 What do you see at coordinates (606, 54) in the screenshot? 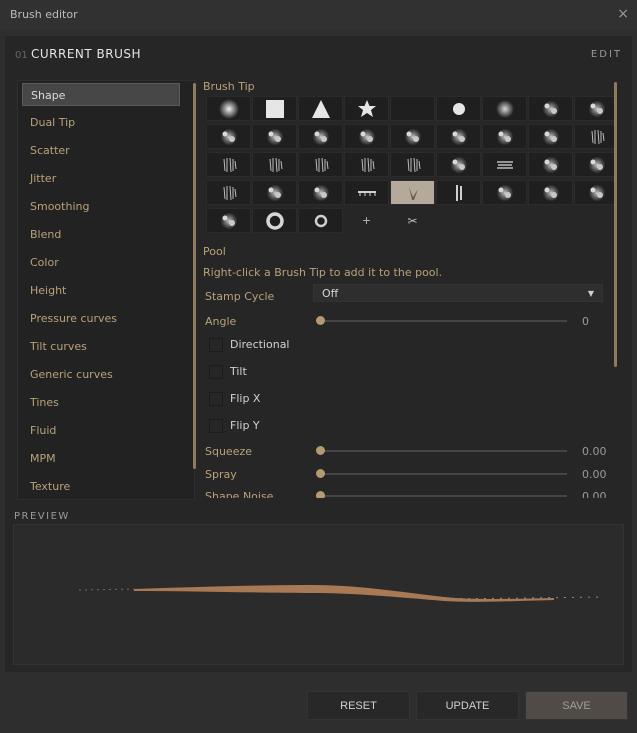
I see `edit-button: EDIT` at bounding box center [606, 54].